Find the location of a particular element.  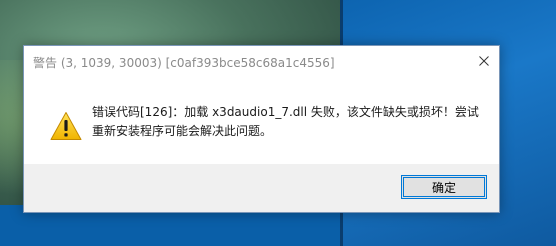

close-icon is located at coordinates (484, 61).